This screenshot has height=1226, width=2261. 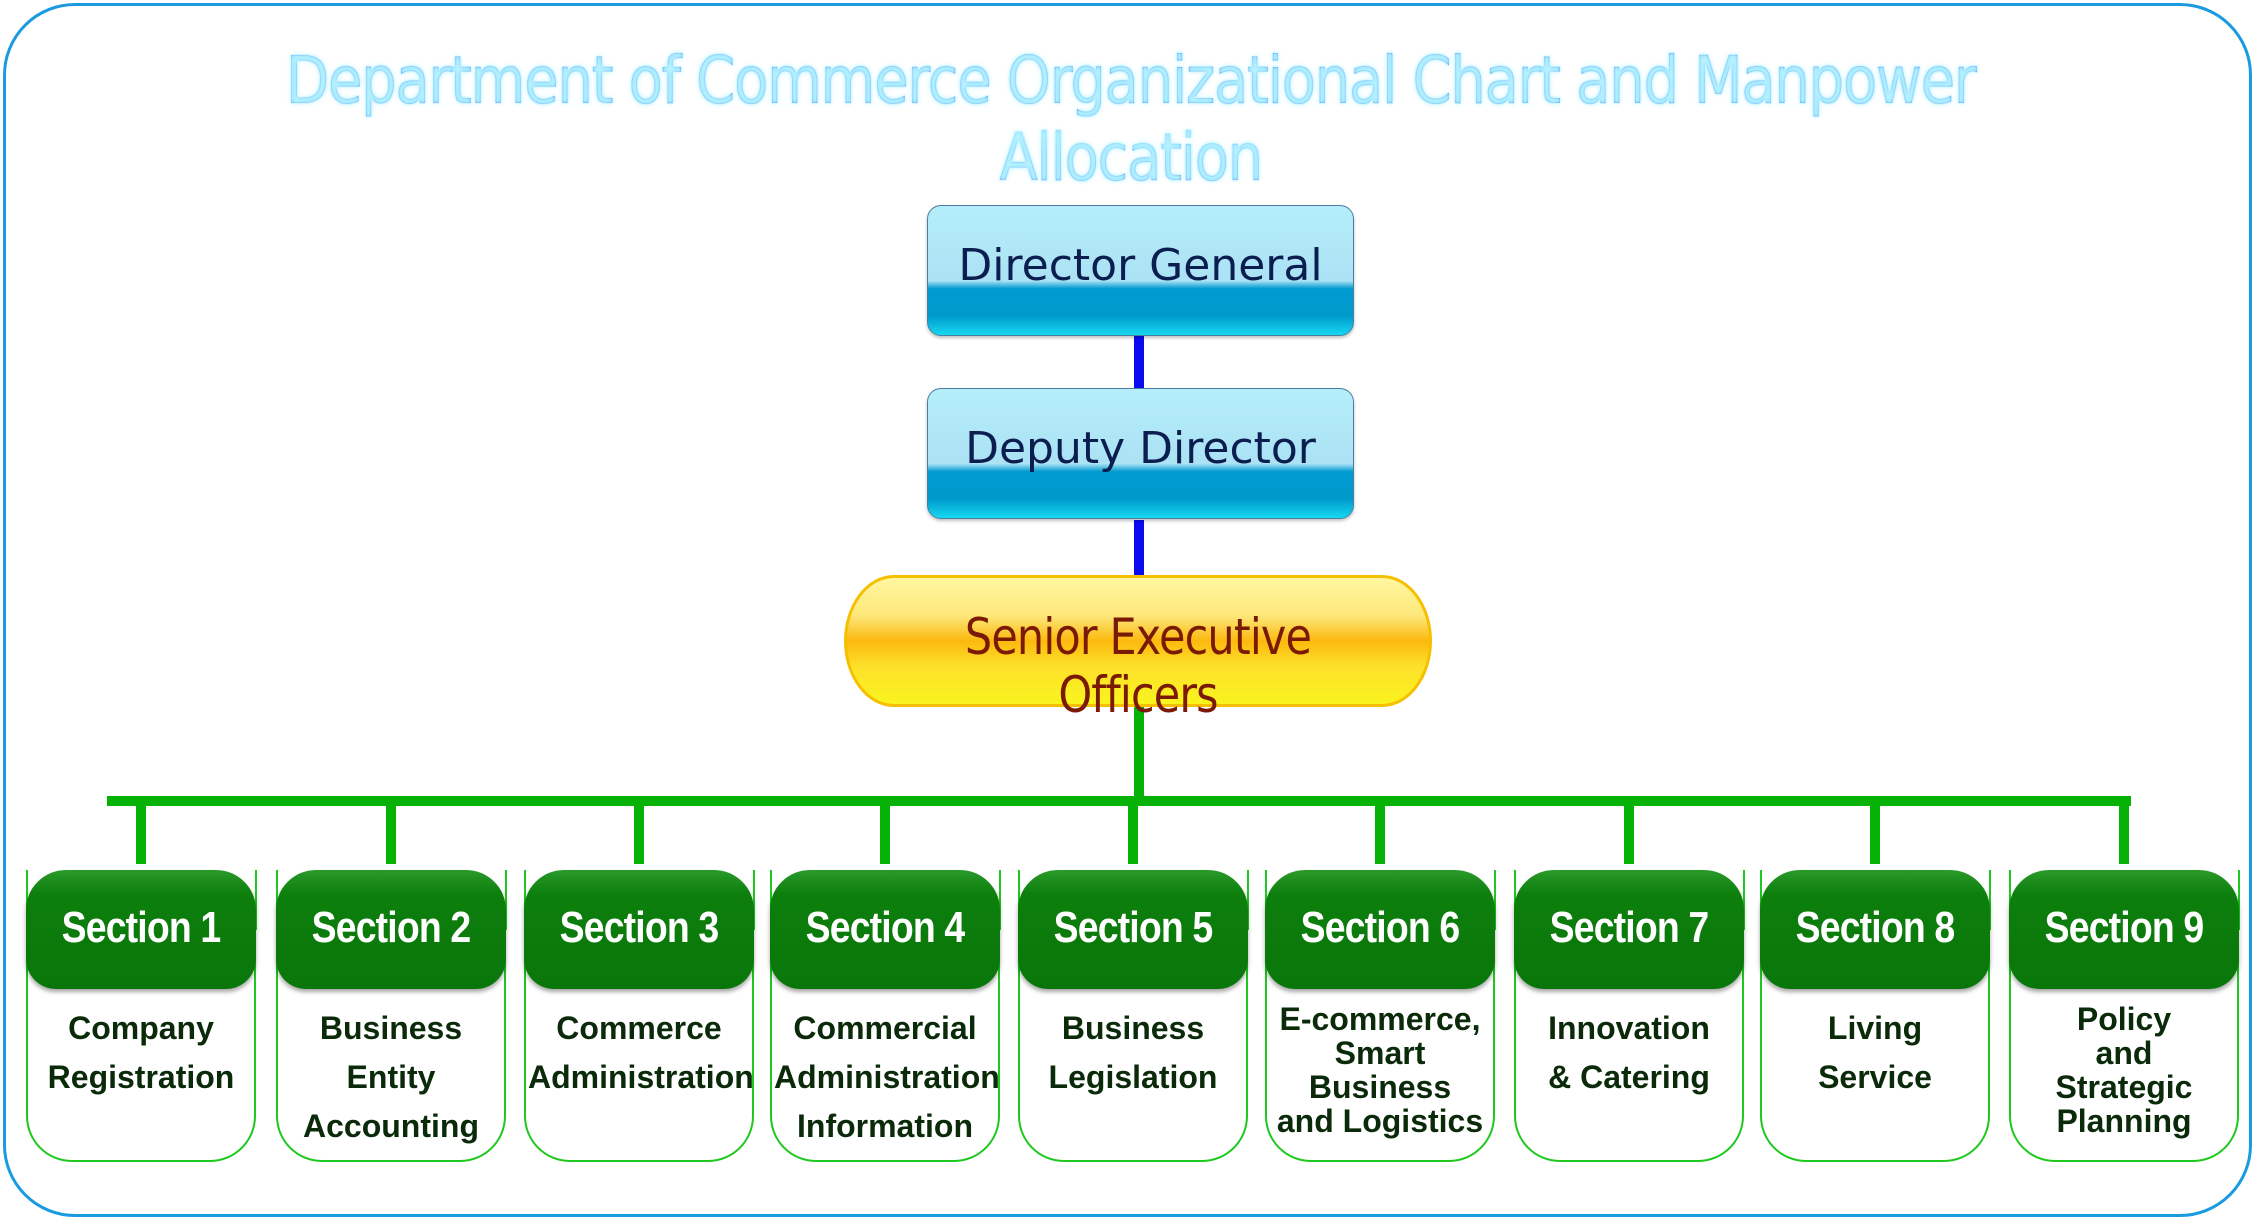 I want to click on connector-sections-bus, so click(x=1119, y=801).